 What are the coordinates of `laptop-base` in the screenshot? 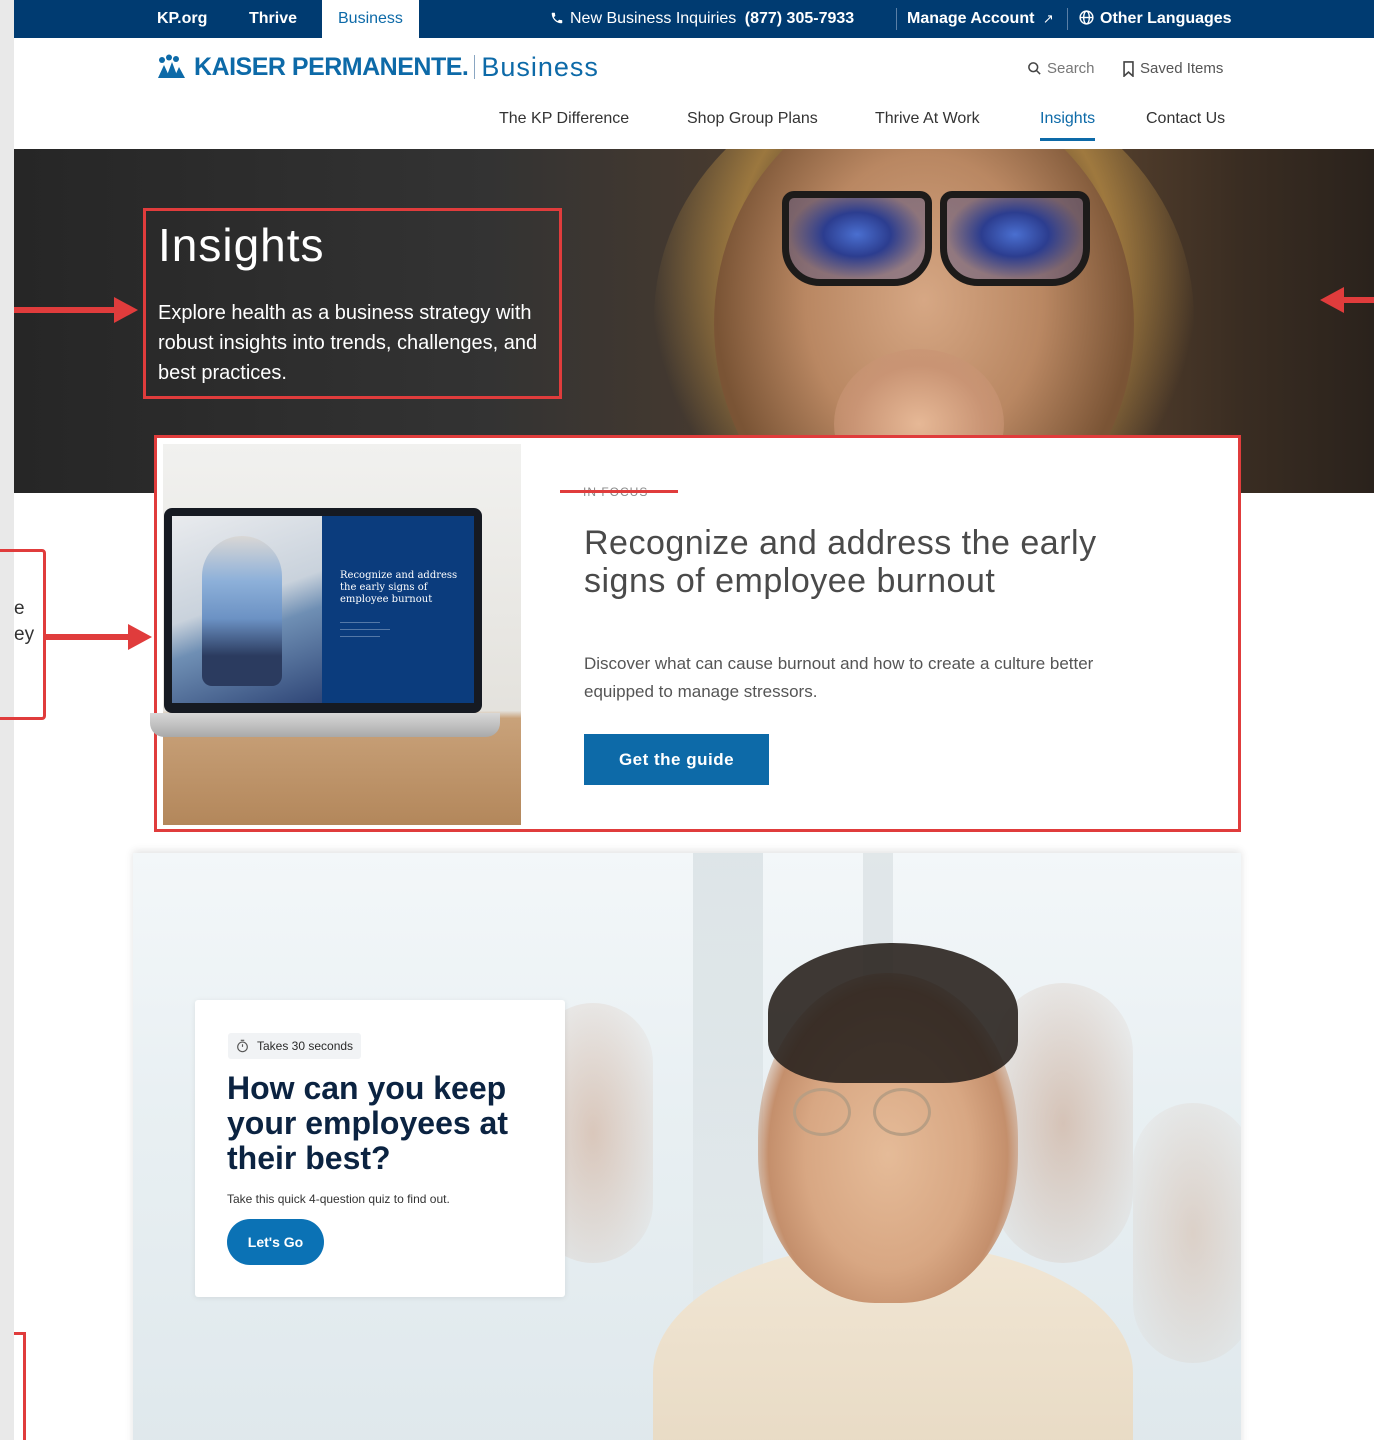 It's located at (325, 725).